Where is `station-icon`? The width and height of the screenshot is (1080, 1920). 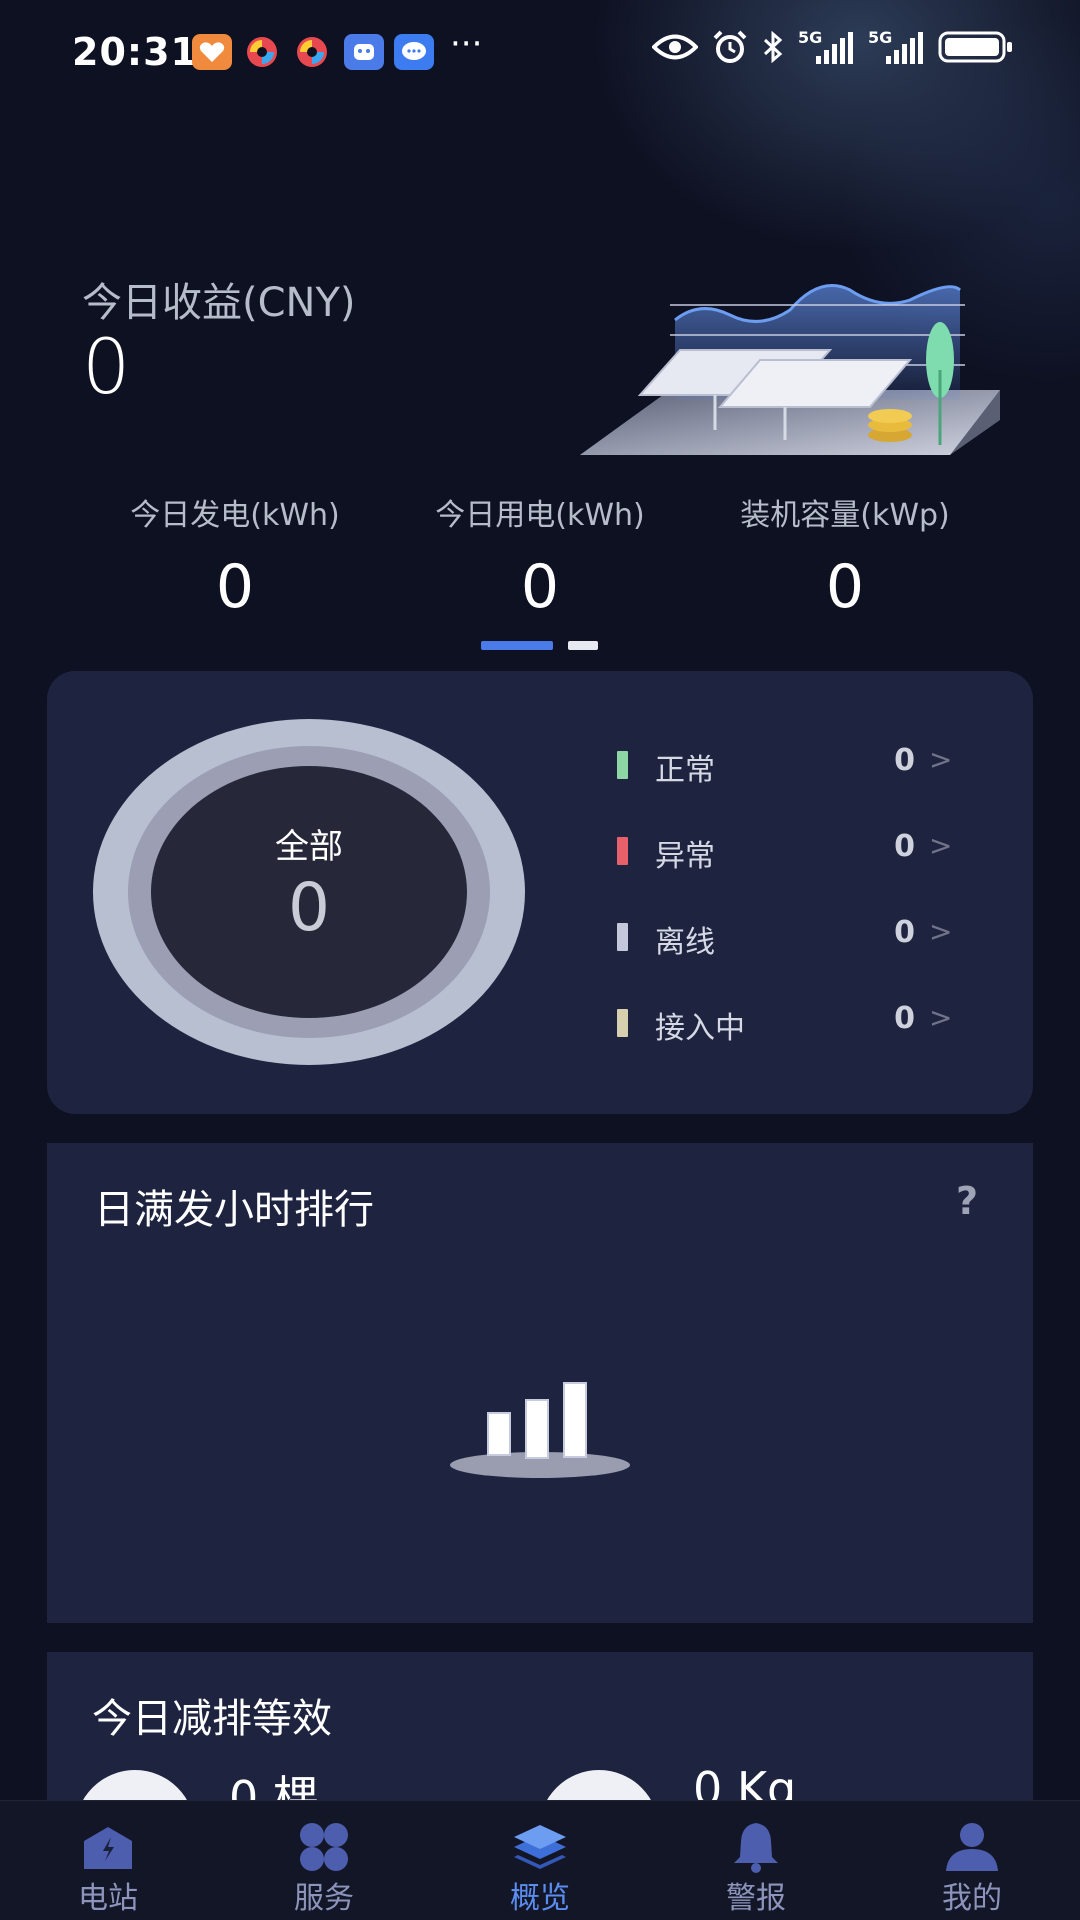
station-icon is located at coordinates (108, 1848).